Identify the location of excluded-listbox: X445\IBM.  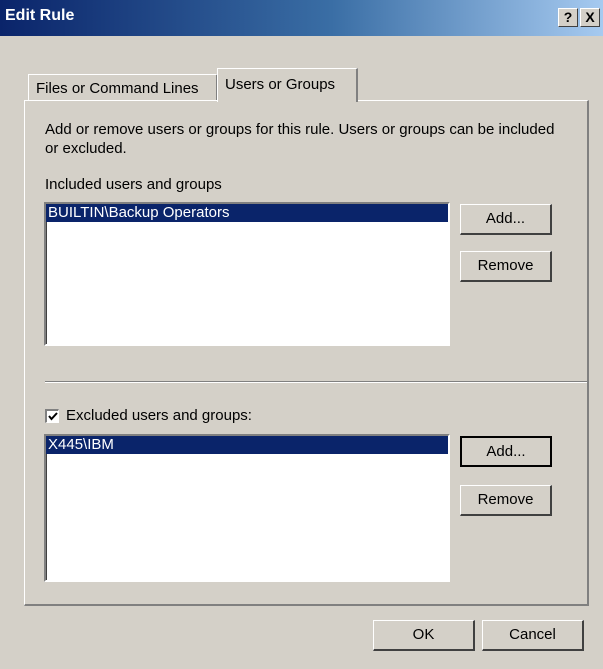
(247, 508).